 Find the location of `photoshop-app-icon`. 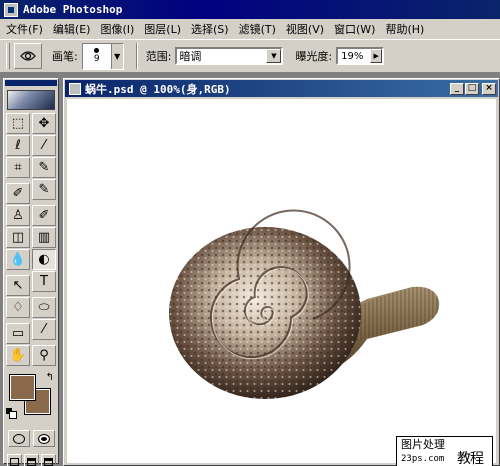

photoshop-app-icon is located at coordinates (11, 9).